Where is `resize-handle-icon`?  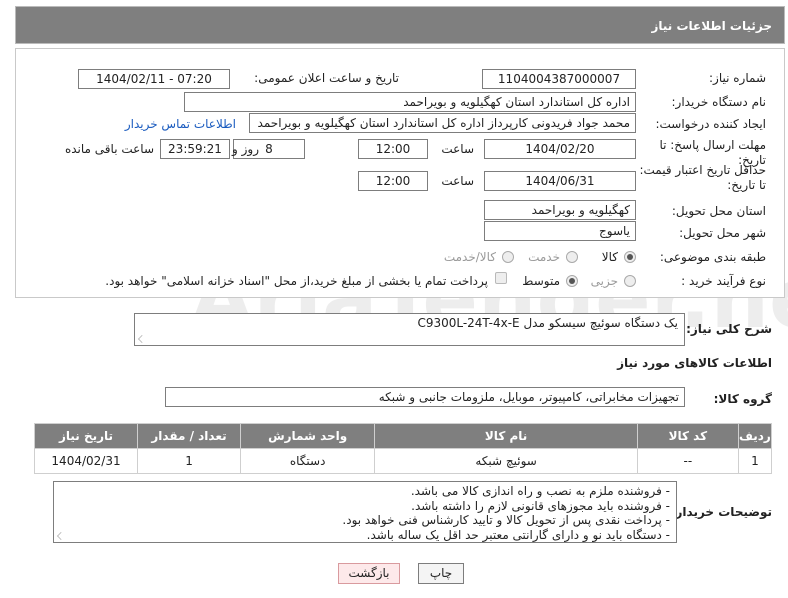
resize-handle-icon is located at coordinates (142, 339).